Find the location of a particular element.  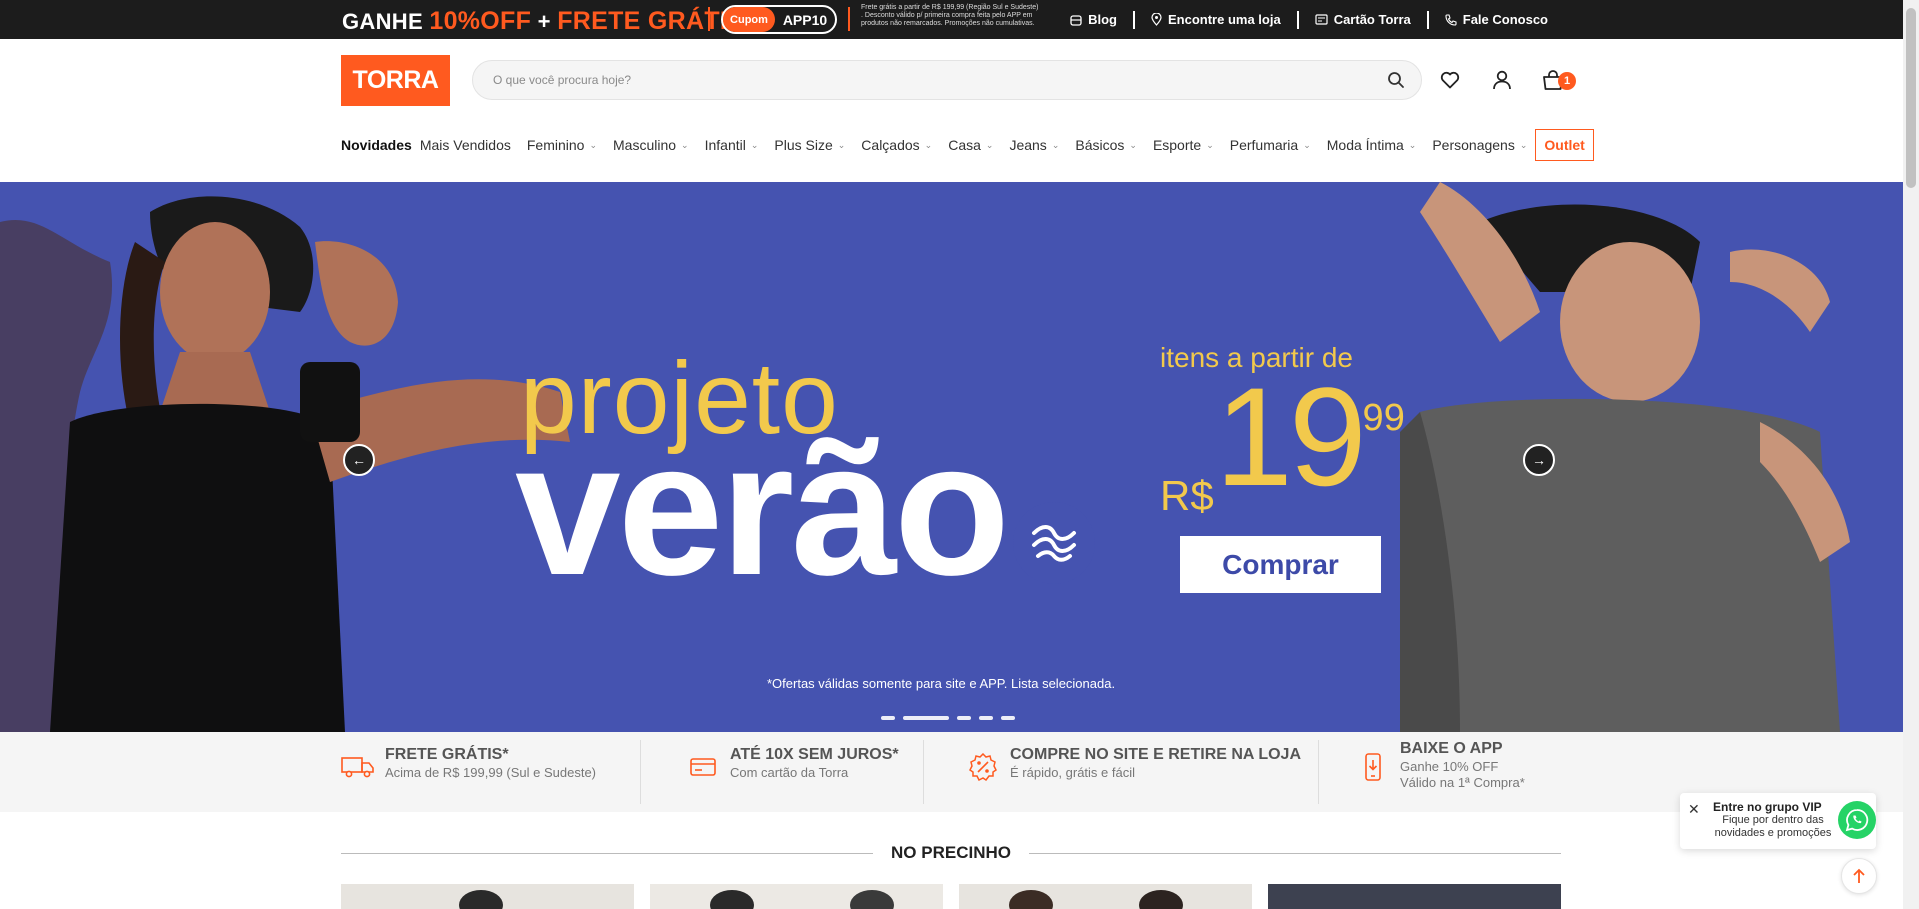

toplink-blog: Blog is located at coordinates (1093, 20).